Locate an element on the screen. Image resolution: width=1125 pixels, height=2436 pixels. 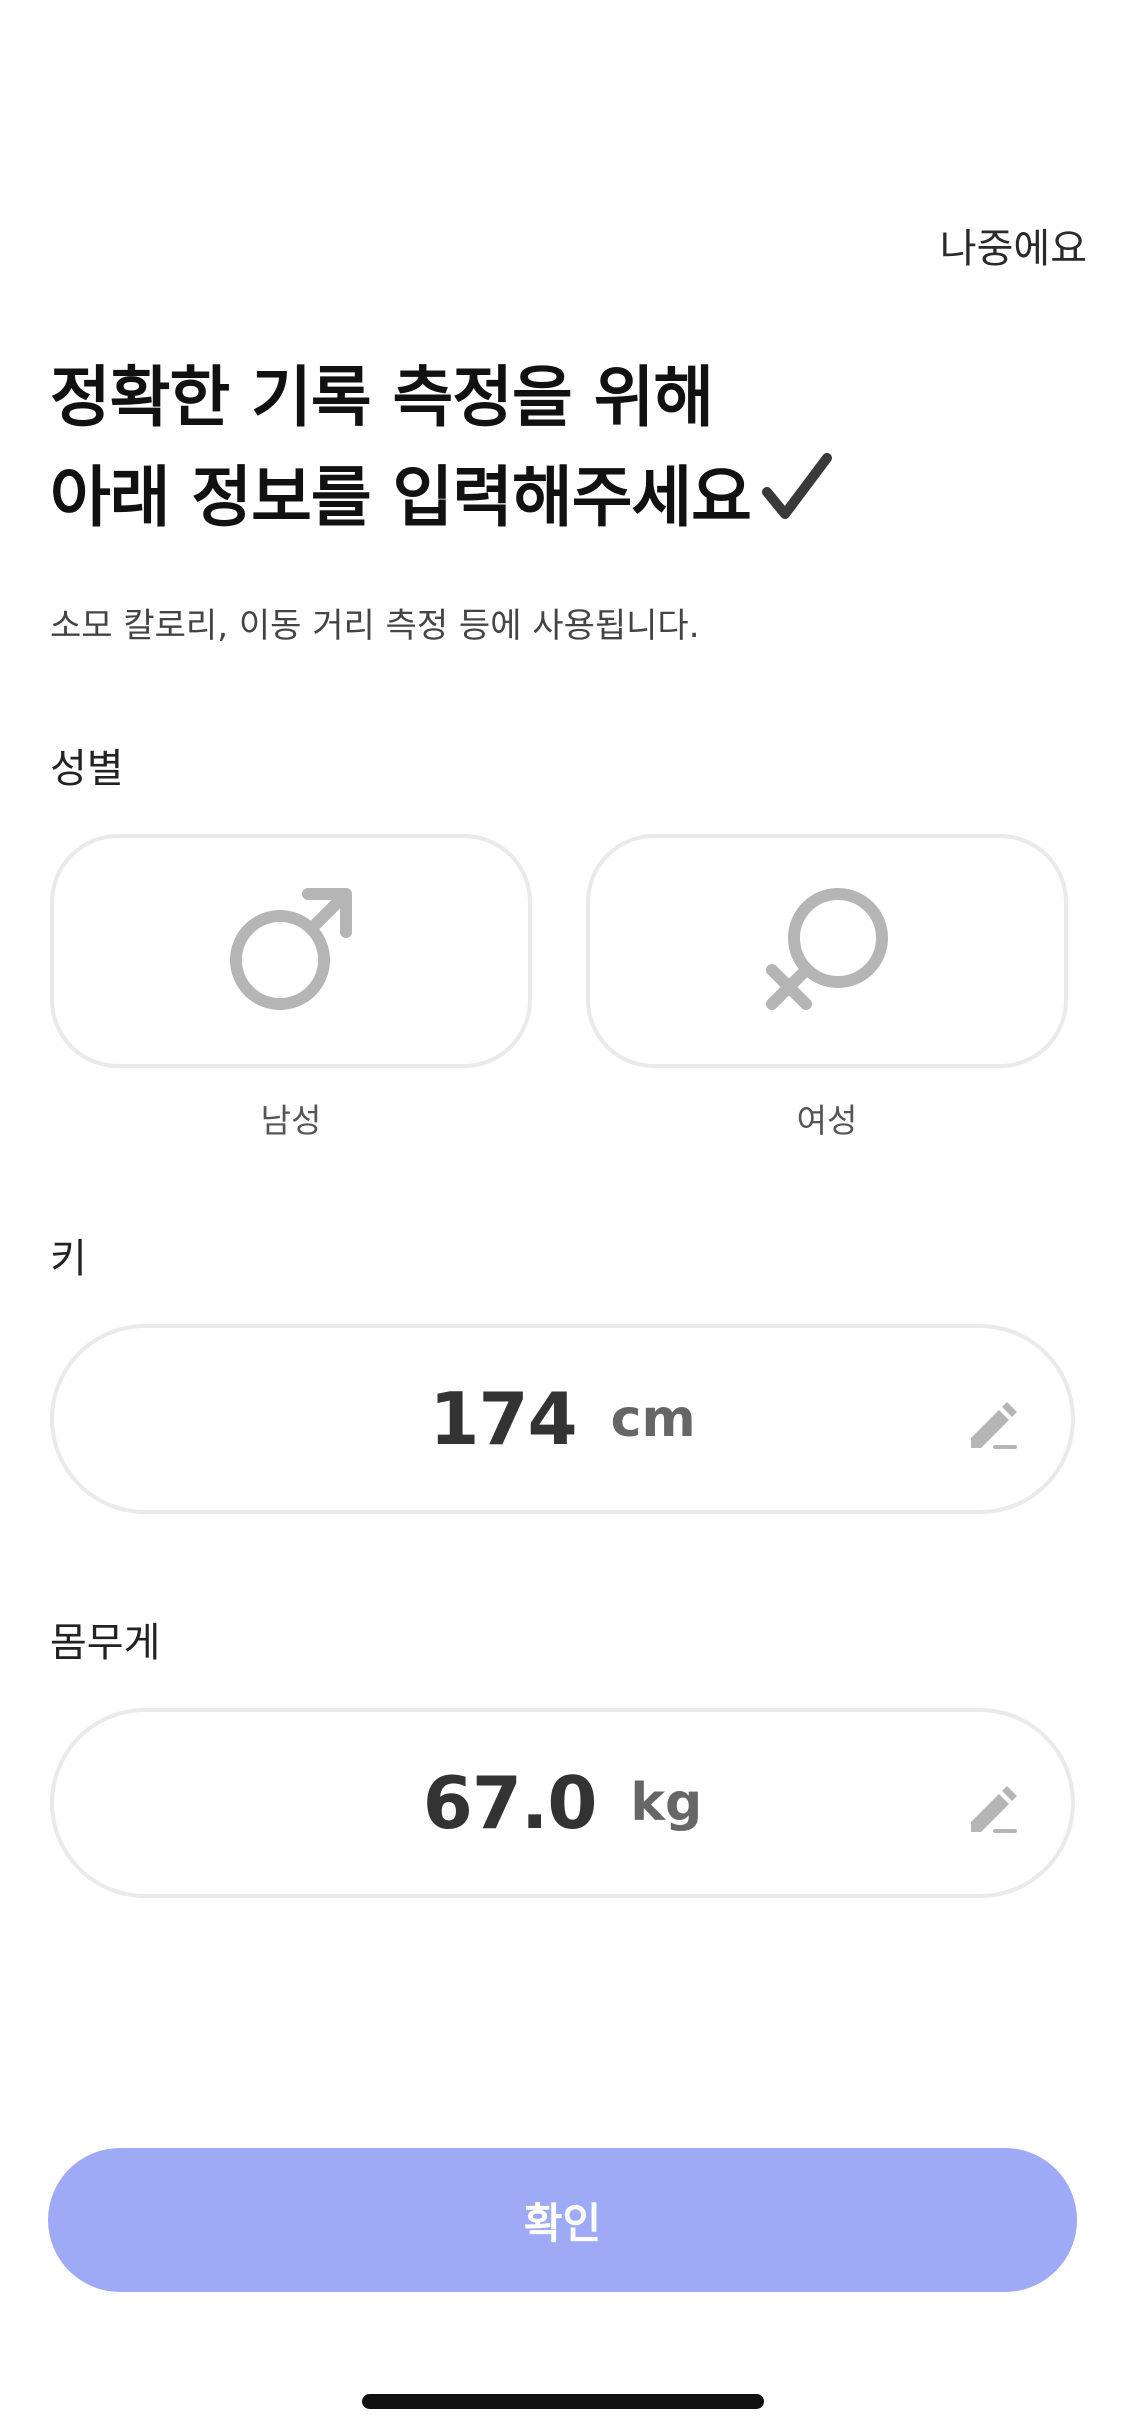
home-indicator is located at coordinates (563, 2401).